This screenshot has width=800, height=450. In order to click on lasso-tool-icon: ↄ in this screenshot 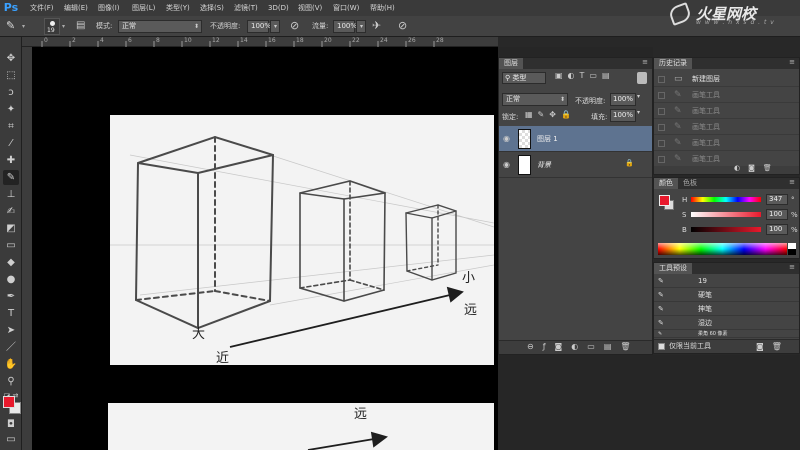, I will do `click(11, 92)`.